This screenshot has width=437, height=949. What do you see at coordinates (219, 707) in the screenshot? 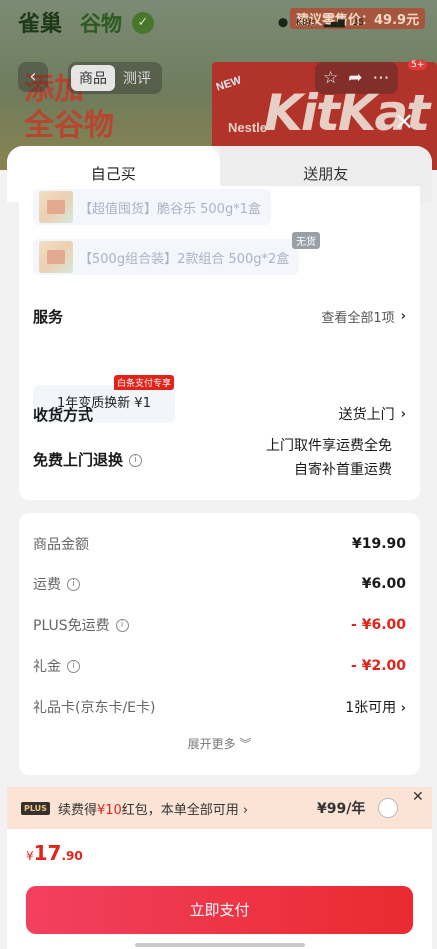
I see `fee-row-gift-card: 礼品卡(京东卡/E卡) 1张可用 ›` at bounding box center [219, 707].